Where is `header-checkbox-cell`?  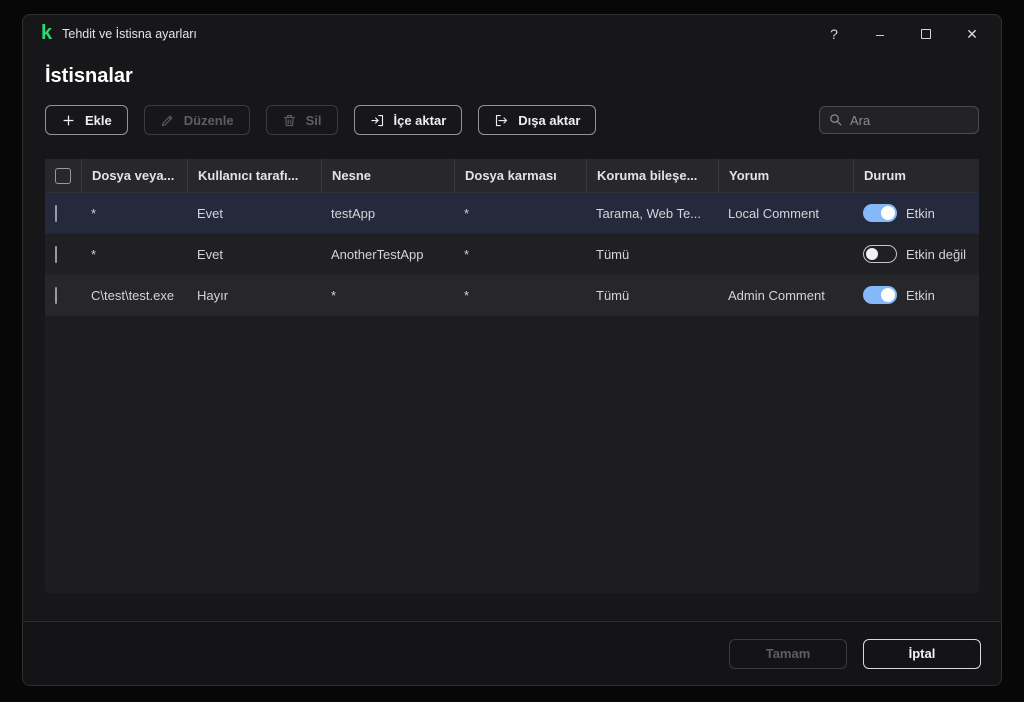
header-checkbox-cell is located at coordinates (63, 175).